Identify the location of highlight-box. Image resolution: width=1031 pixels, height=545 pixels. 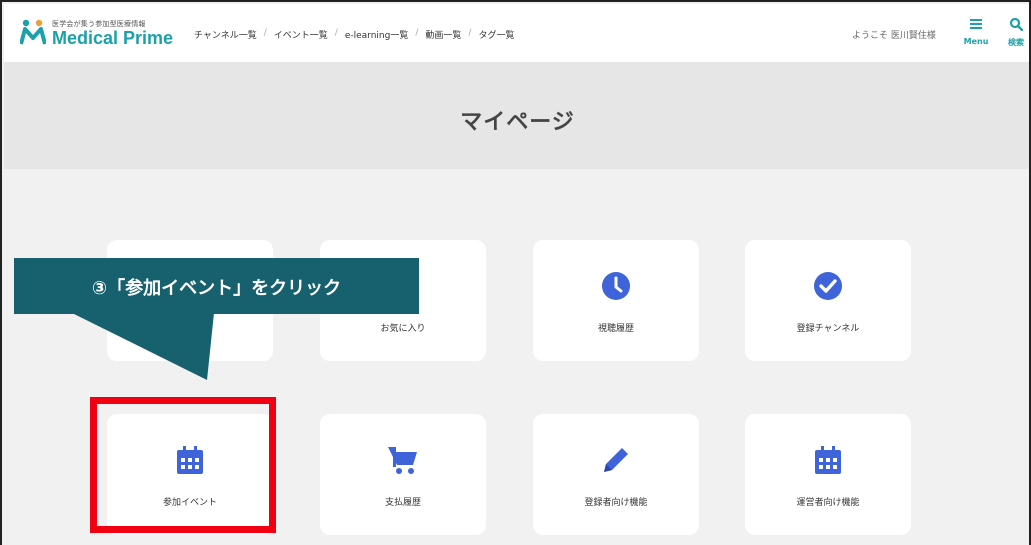
(183, 465).